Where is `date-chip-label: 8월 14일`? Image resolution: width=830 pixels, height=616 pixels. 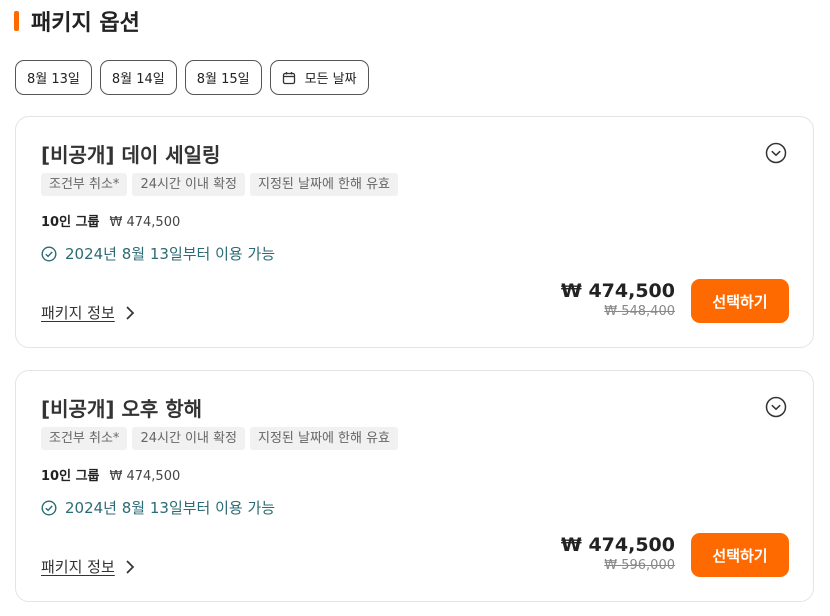 date-chip-label: 8월 14일 is located at coordinates (138, 79).